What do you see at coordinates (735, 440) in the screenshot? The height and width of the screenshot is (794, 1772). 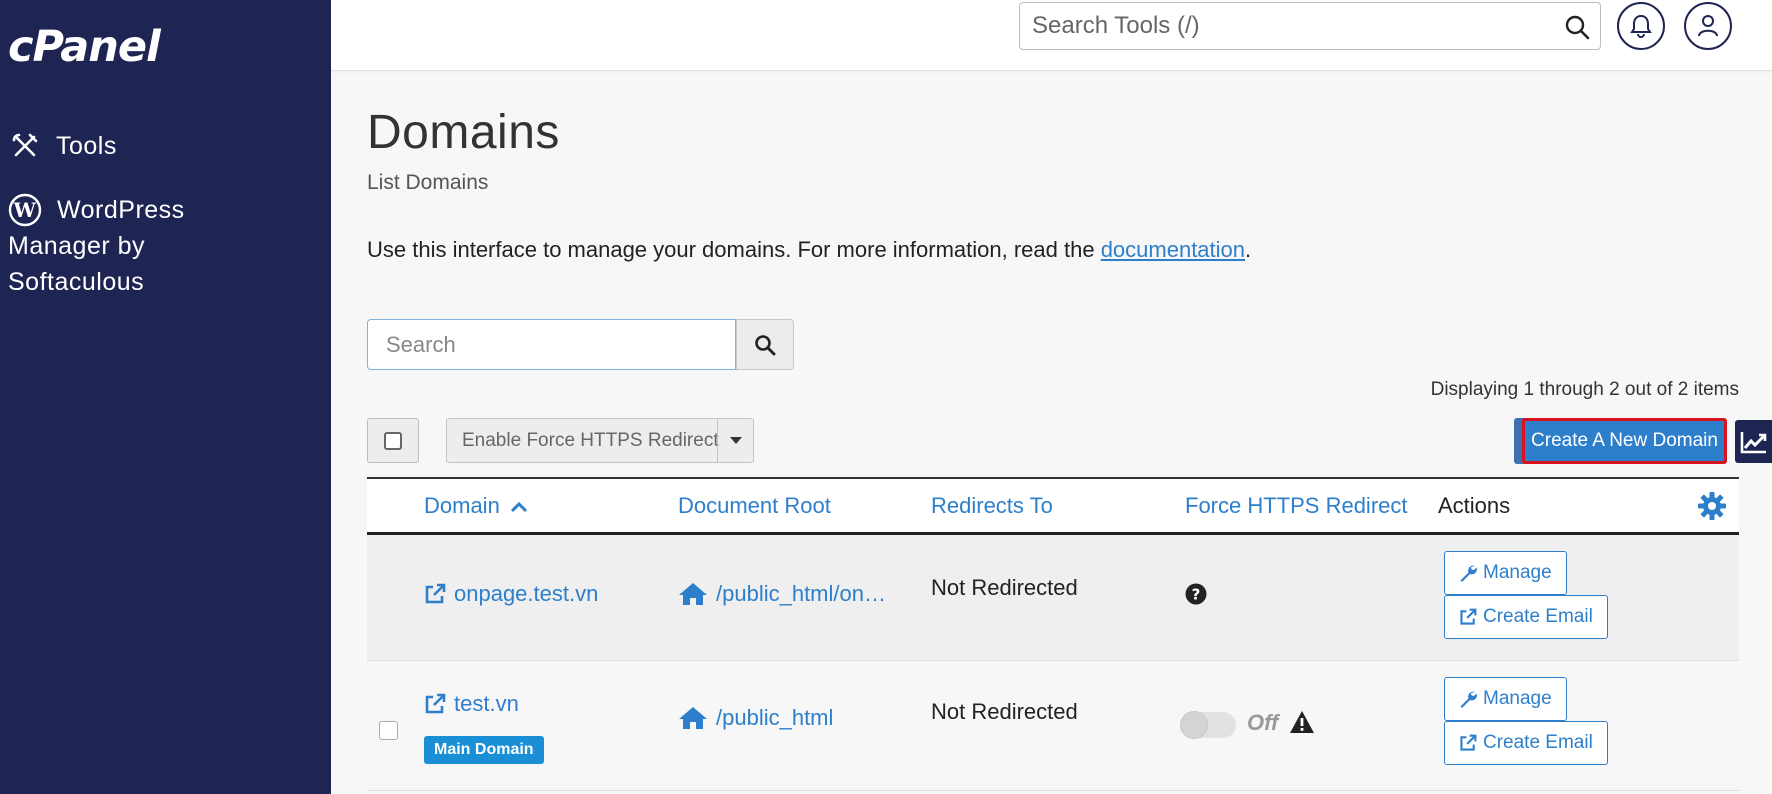 I see `caret-down-icon` at bounding box center [735, 440].